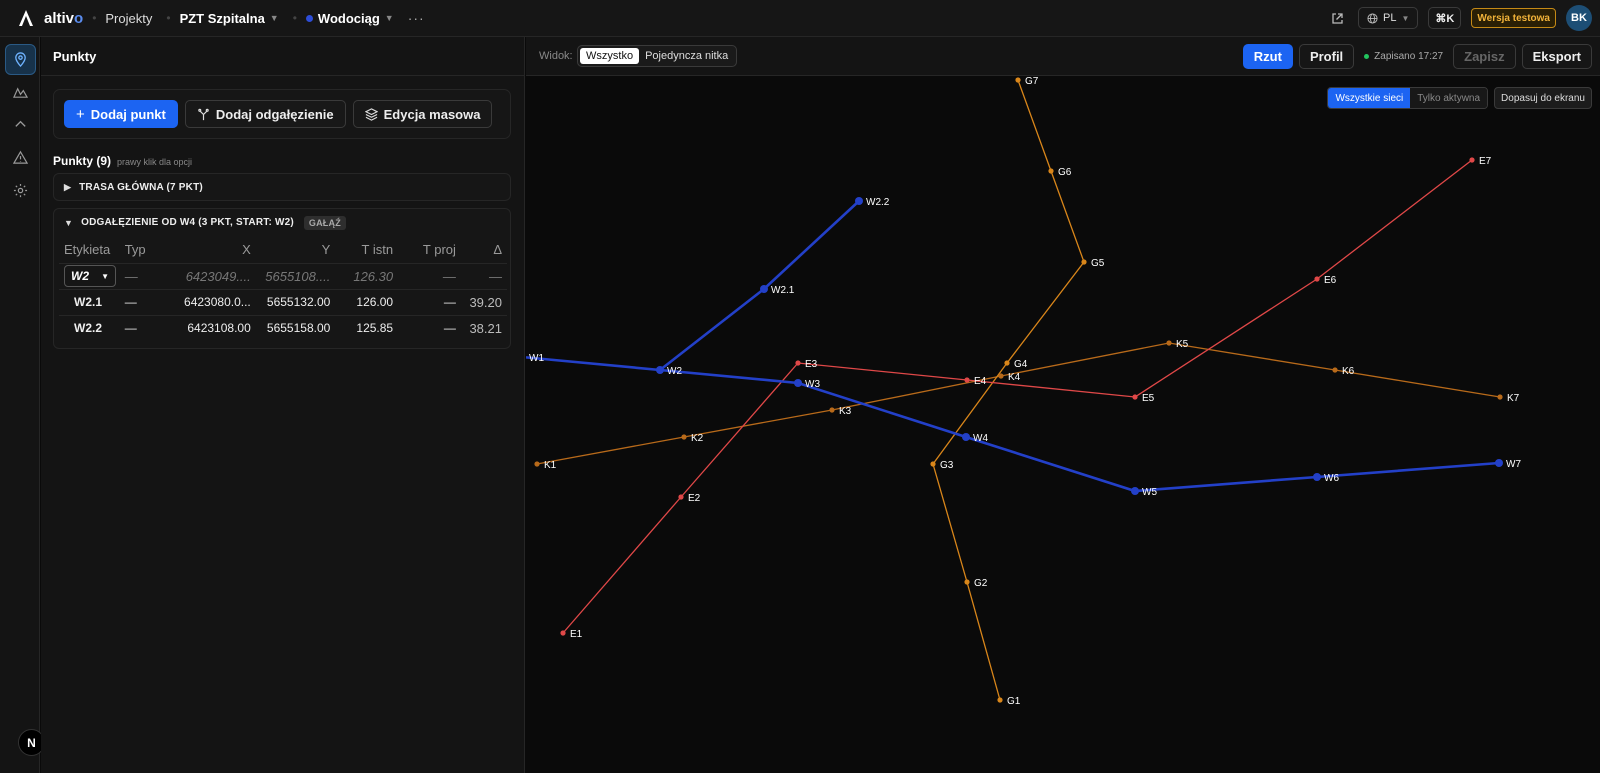 The height and width of the screenshot is (773, 1600). I want to click on globe-icon, so click(1372, 18).